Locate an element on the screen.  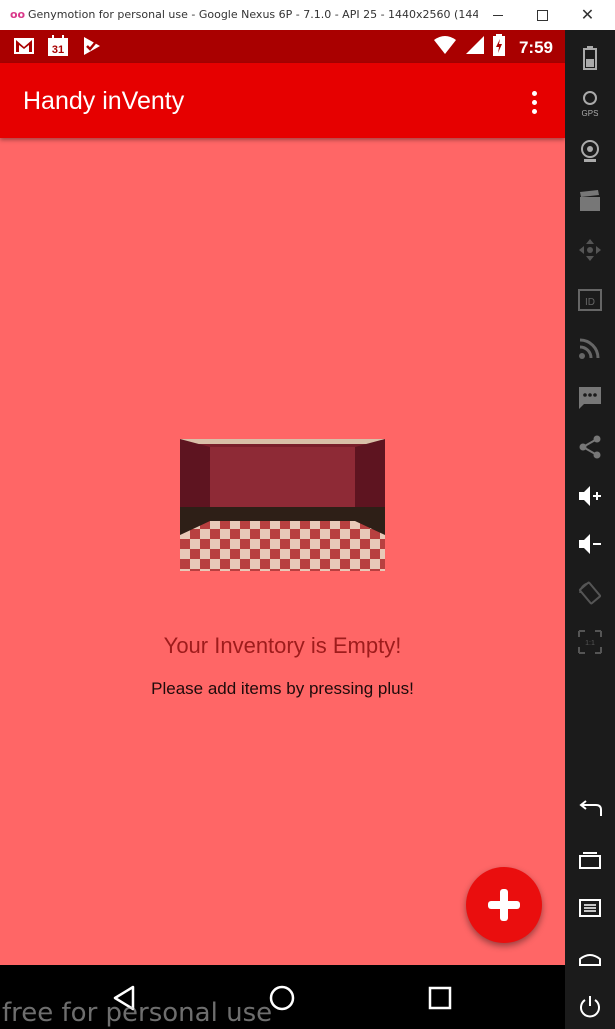
genymotion-icon: oo is located at coordinates (18, 14).